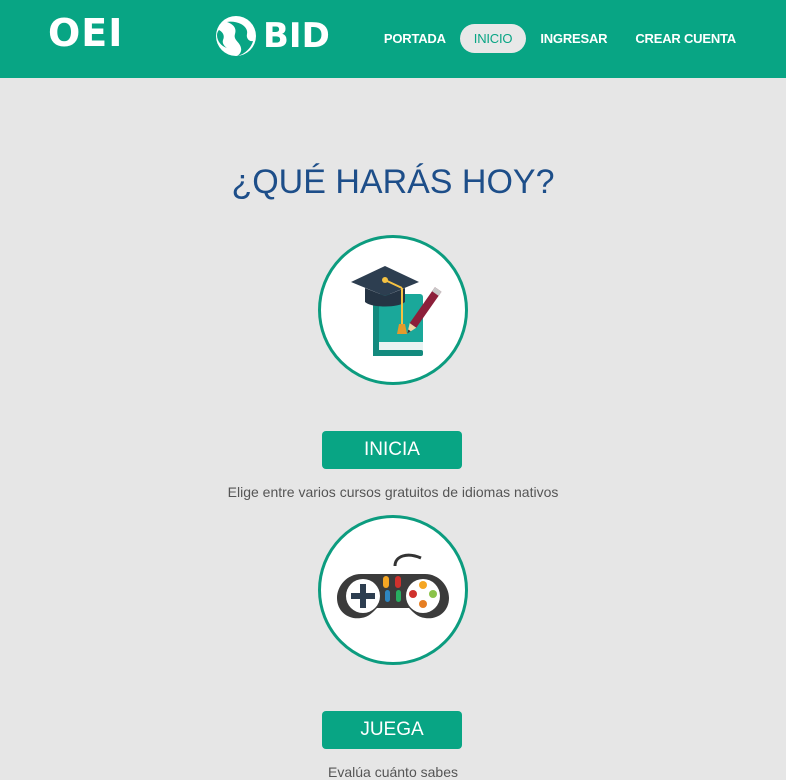 The height and width of the screenshot is (780, 786). I want to click on nav-ingresar: INGRESAR, so click(573, 38).